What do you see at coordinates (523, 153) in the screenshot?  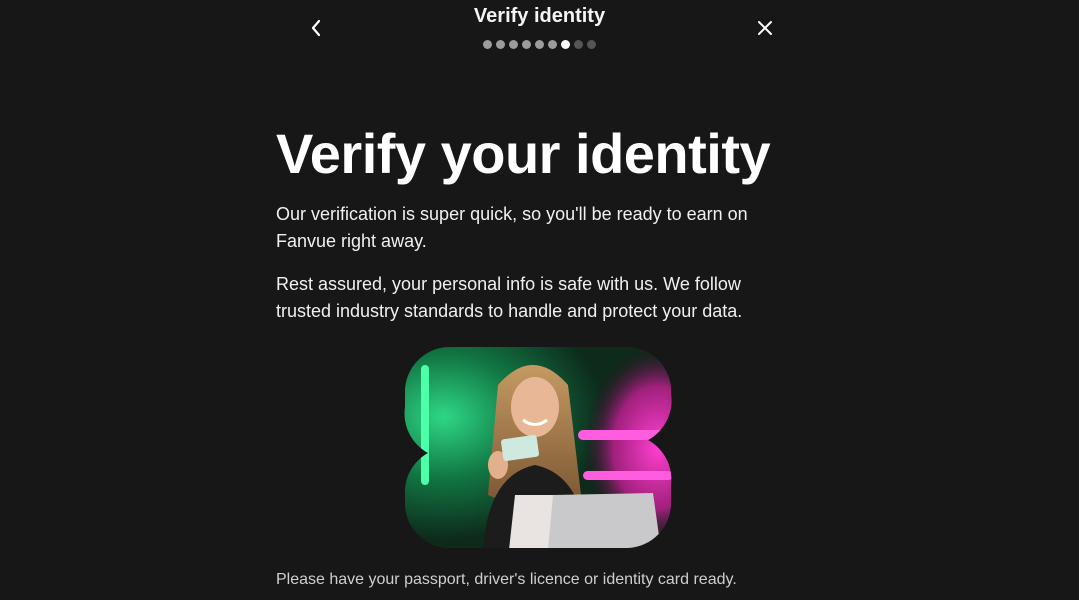 I see `page-title: Verify your identity` at bounding box center [523, 153].